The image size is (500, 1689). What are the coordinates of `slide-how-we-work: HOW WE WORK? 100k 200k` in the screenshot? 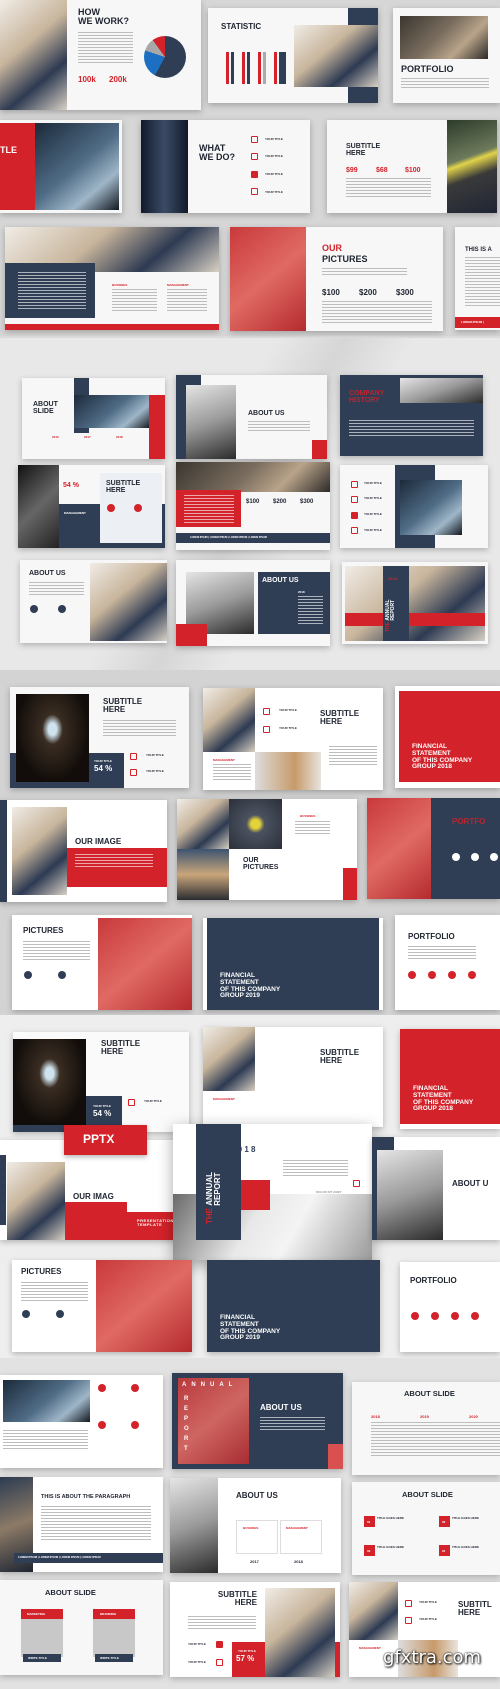 It's located at (100, 55).